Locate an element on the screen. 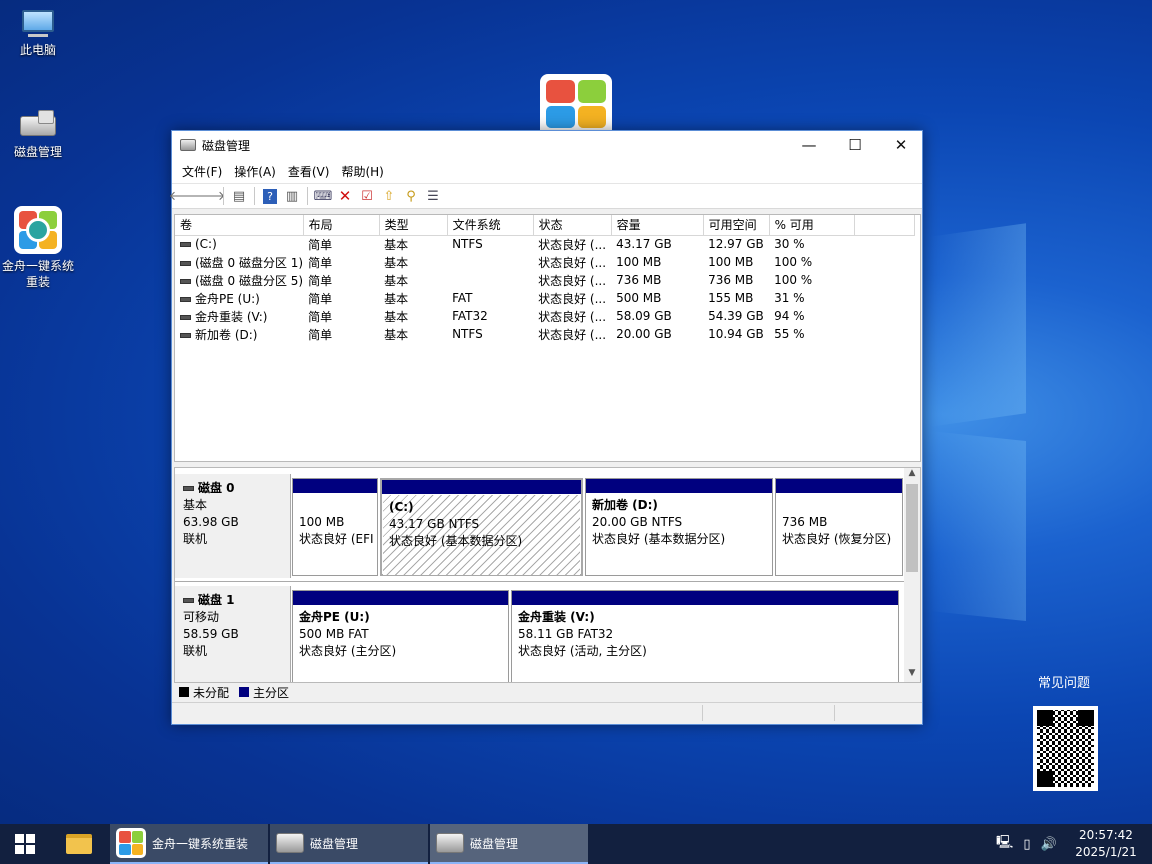  disk-size: 63.98 GB is located at coordinates (211, 522).